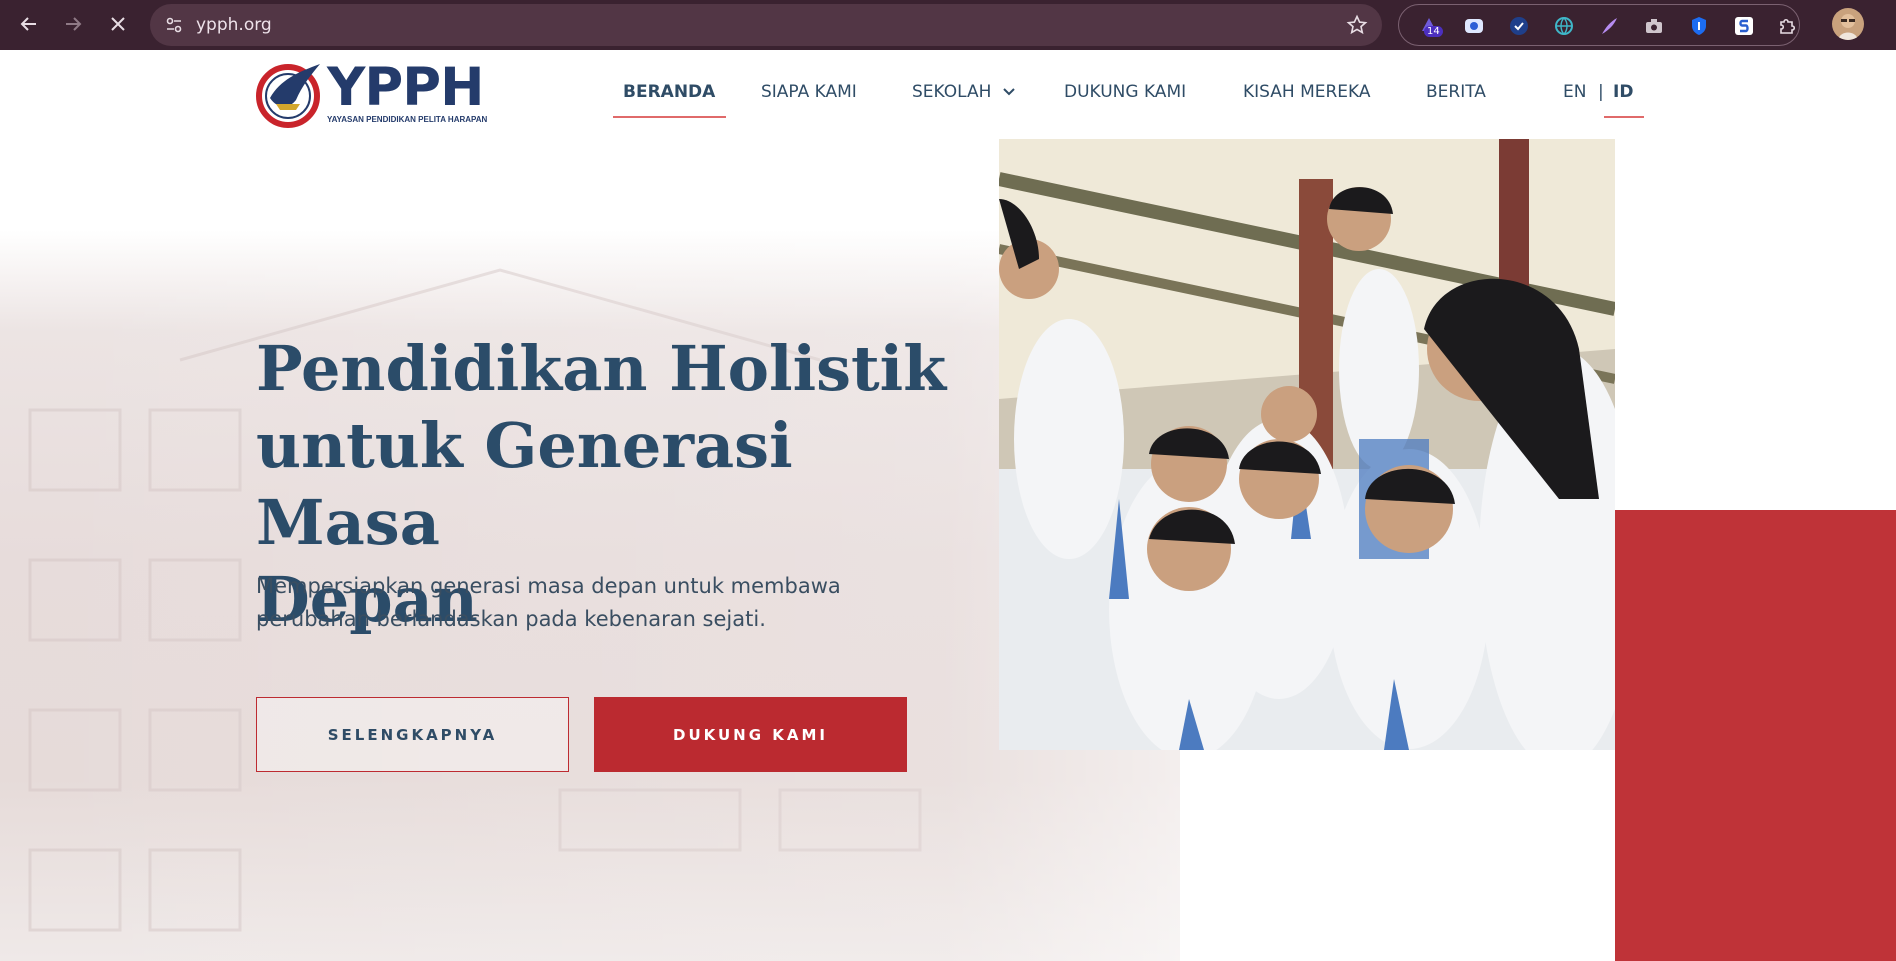 This screenshot has width=1896, height=961. I want to click on logo-subtitle: YAYASAN PENDIDIKAN PELITA HARAPAN, so click(407, 119).